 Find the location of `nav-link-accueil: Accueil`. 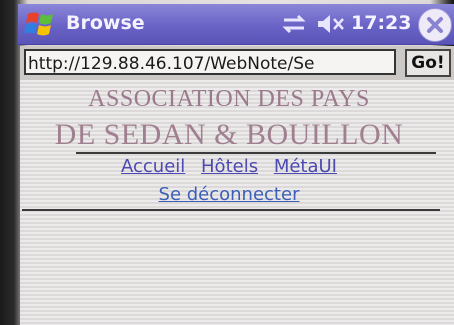

nav-link-accueil: Accueil is located at coordinates (153, 166).